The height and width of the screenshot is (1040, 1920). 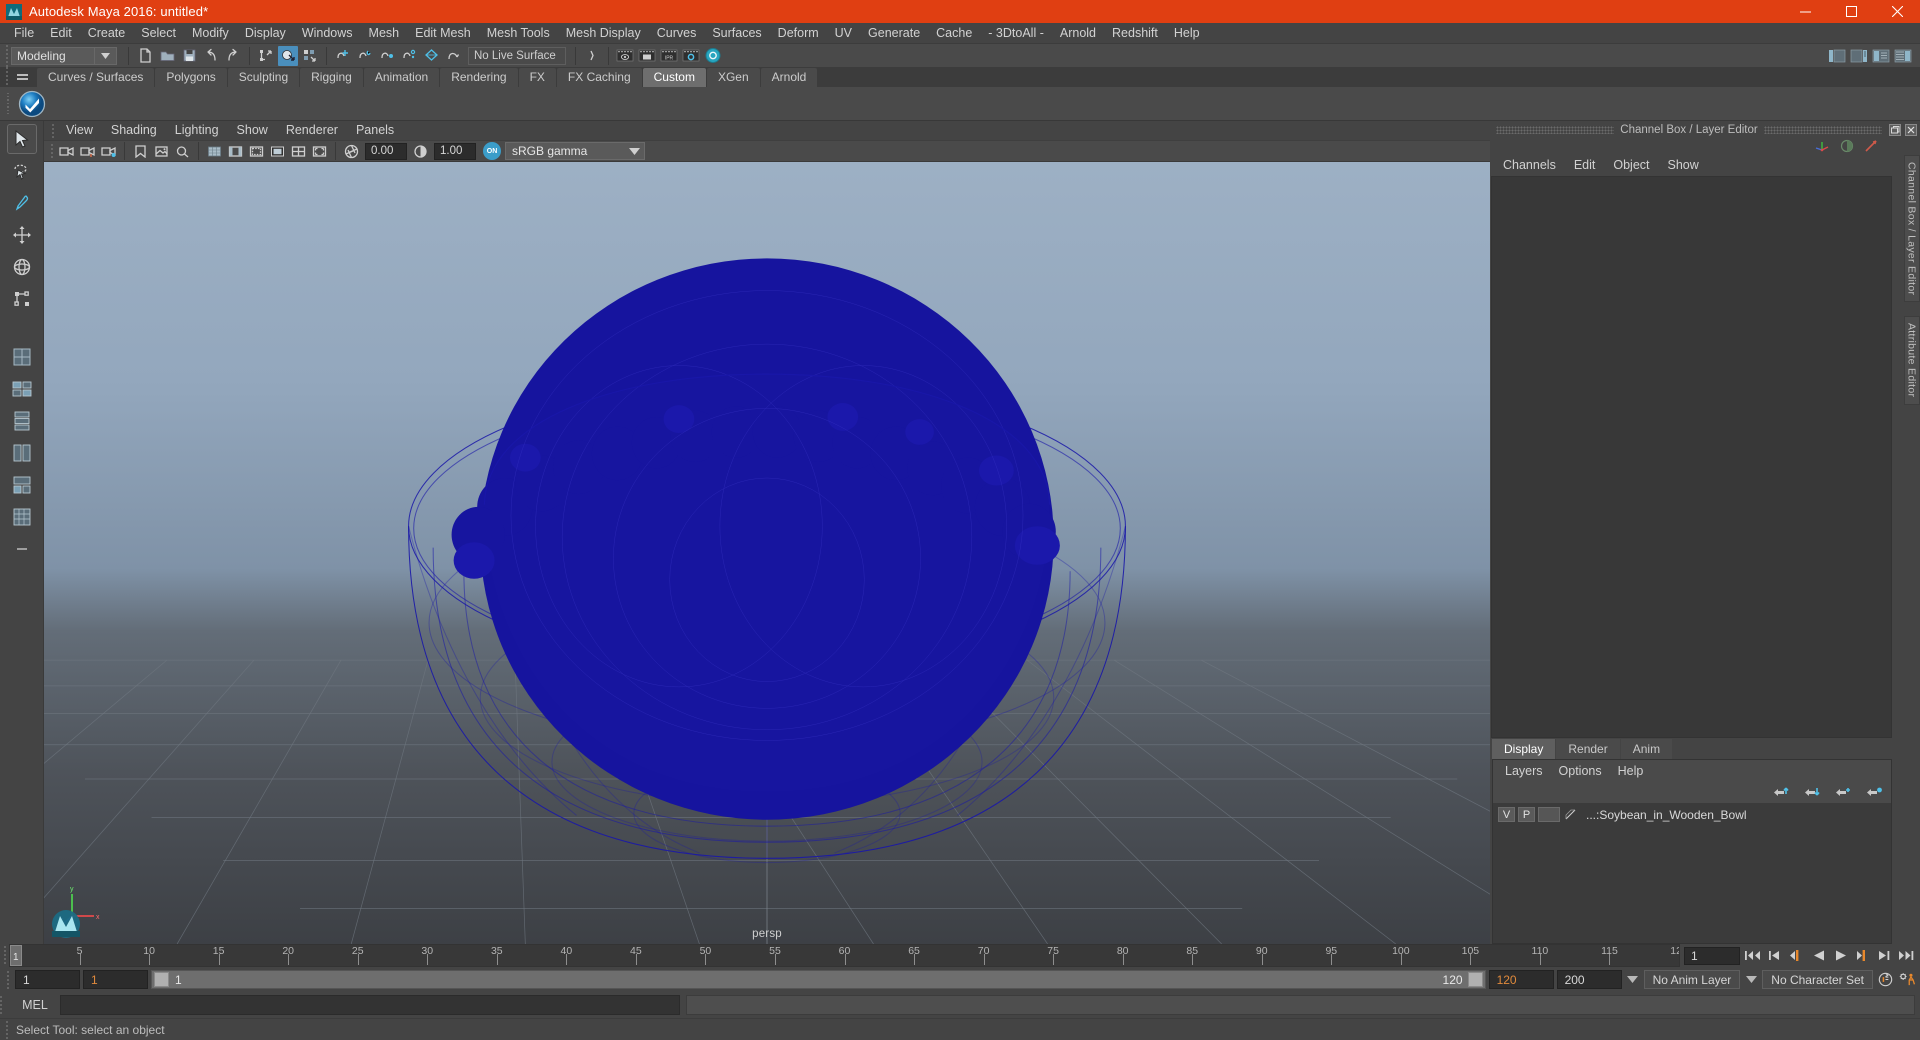 What do you see at coordinates (492, 151) in the screenshot?
I see `color-management-toggle: ON` at bounding box center [492, 151].